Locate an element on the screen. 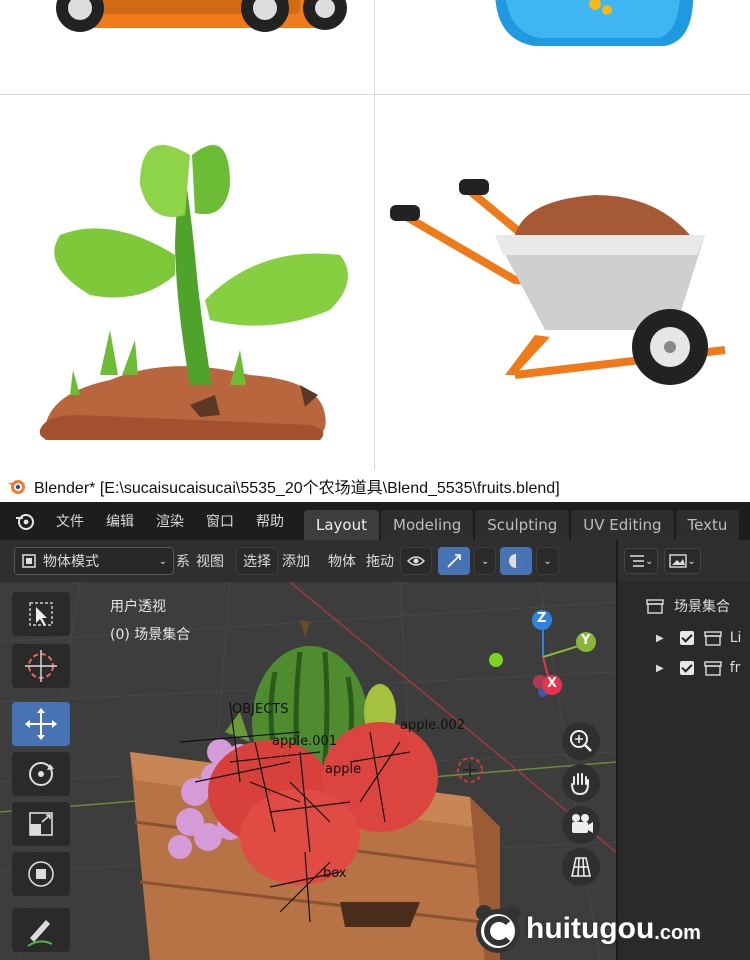  menu-add: 添加 is located at coordinates (296, 561).